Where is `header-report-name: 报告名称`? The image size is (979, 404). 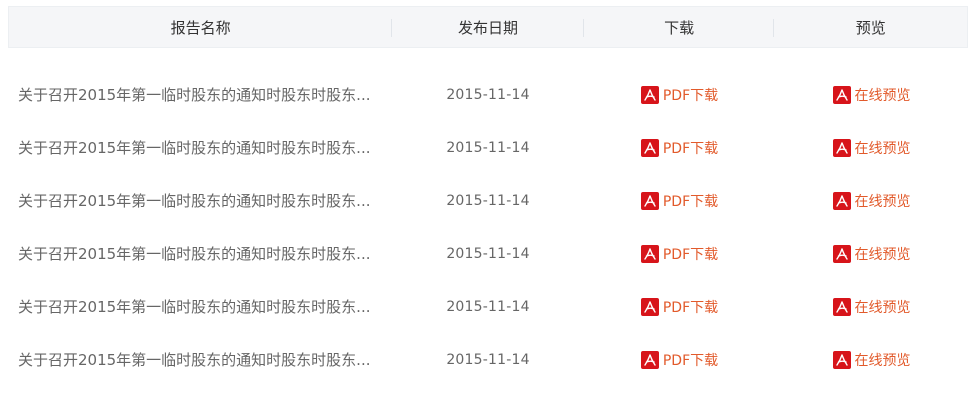 header-report-name: 报告名称 is located at coordinates (201, 27).